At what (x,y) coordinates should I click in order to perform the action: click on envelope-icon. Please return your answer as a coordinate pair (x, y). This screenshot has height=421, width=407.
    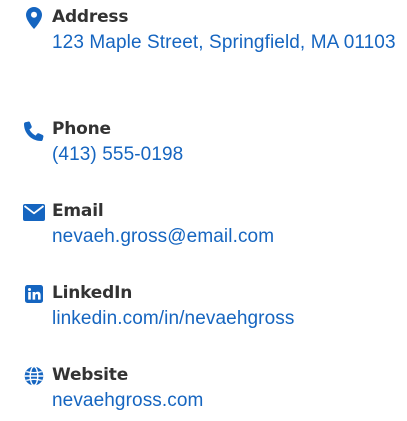
    Looking at the image, I should click on (34, 212).